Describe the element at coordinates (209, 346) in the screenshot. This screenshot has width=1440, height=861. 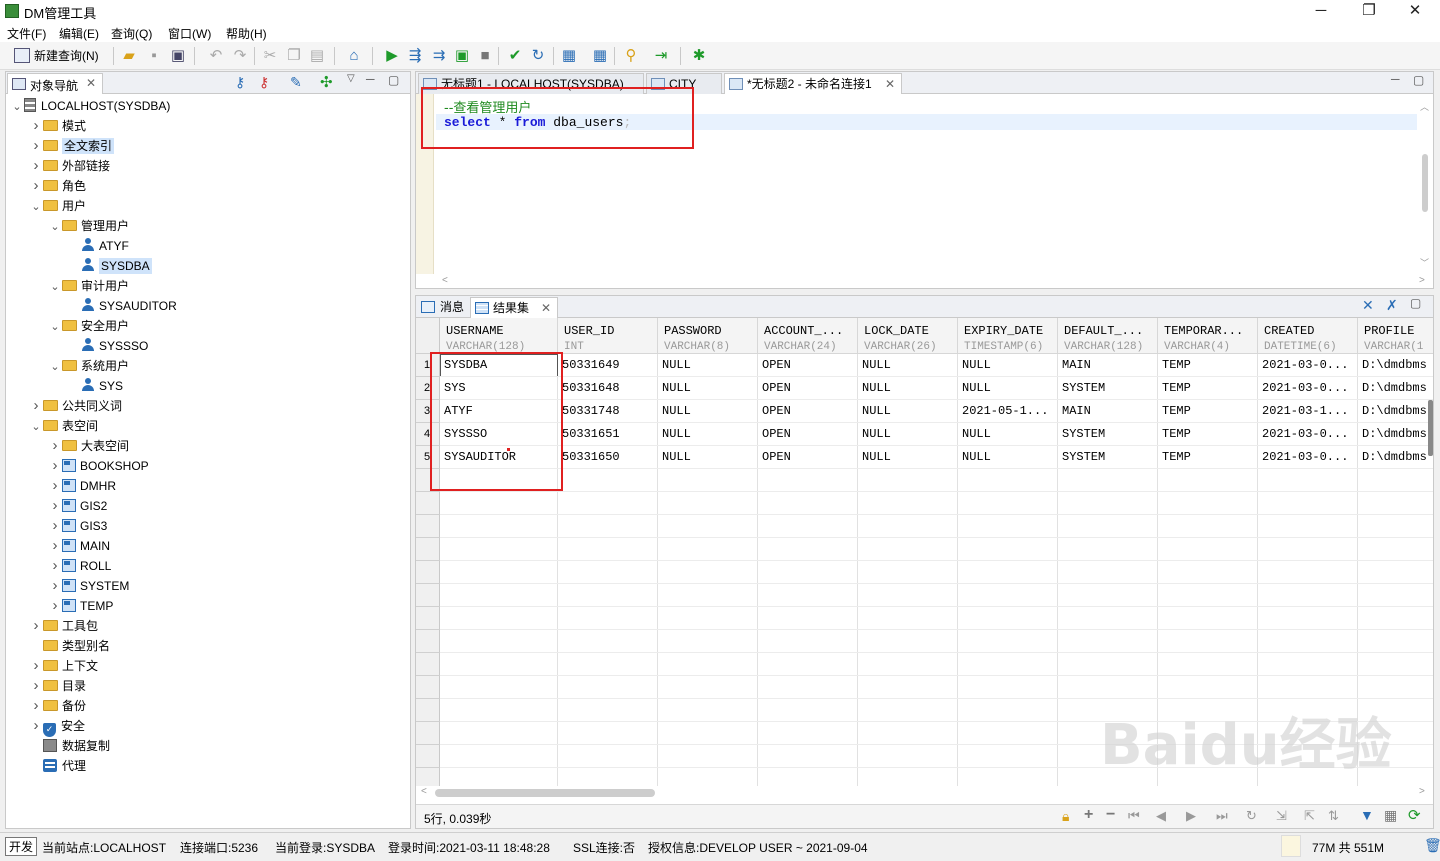
I see `tree-node: SYSSSO` at that location.